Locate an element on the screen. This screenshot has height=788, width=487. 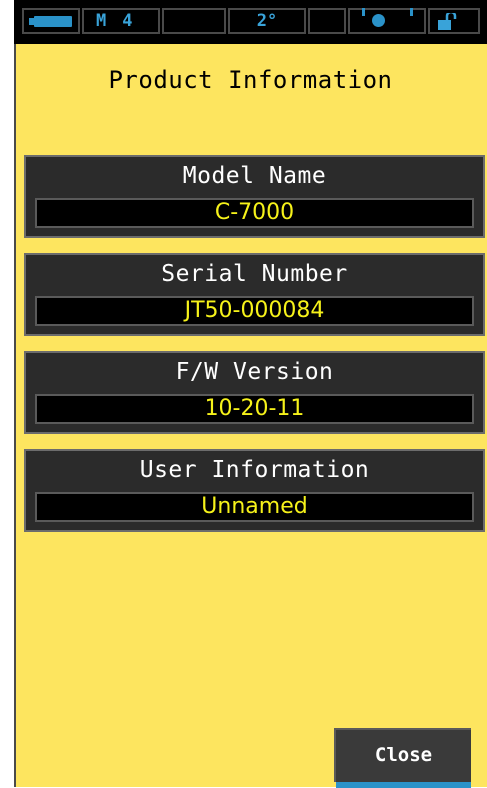
fw-version-value: 10-20-11 is located at coordinates (254, 409).